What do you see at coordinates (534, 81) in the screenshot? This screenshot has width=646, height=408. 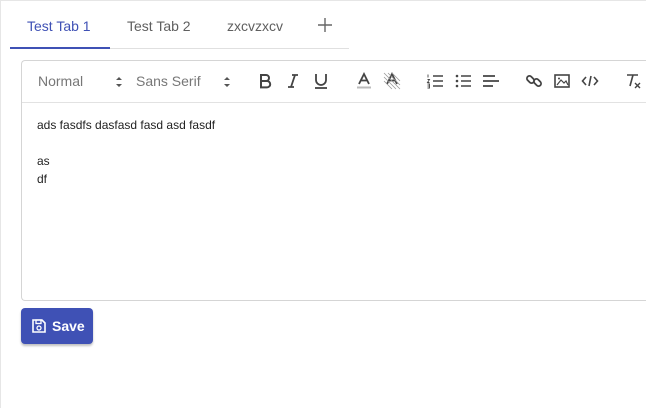 I see `link-icon` at bounding box center [534, 81].